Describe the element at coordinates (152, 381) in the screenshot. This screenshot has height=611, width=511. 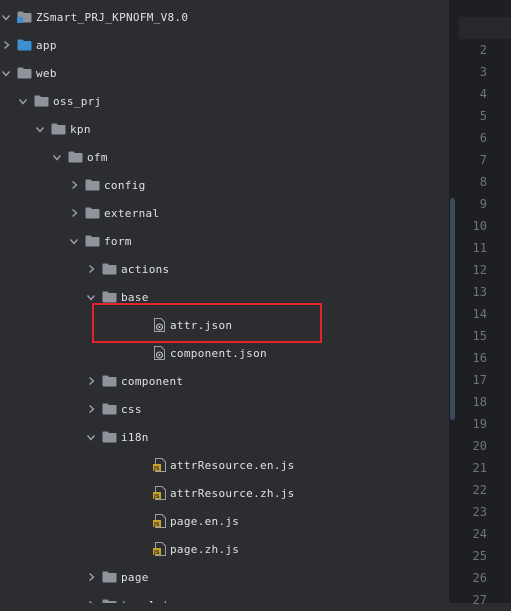
I see `tree-item-label: component` at that location.